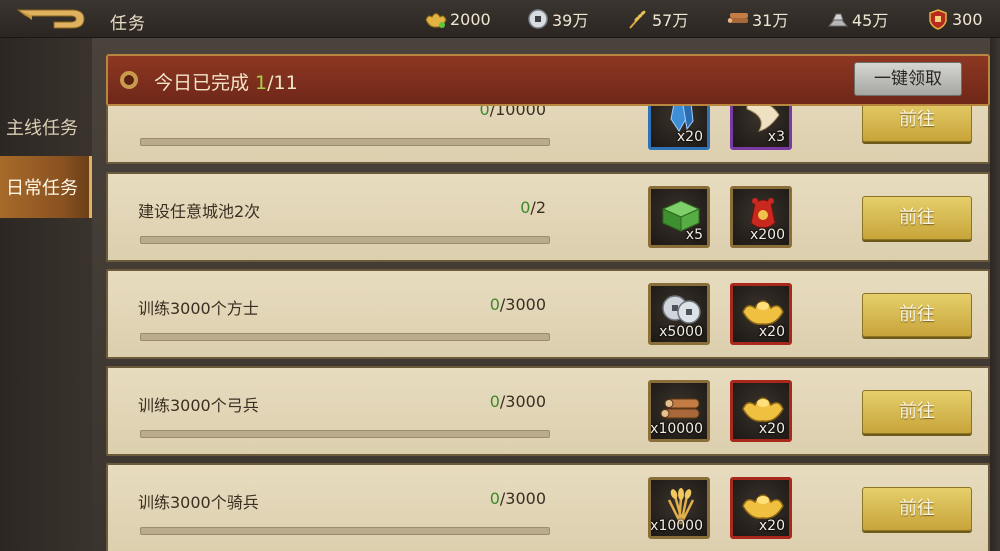 The image size is (1000, 551). Describe the element at coordinates (761, 217) in the screenshot. I see `reward-slot: x200` at that location.